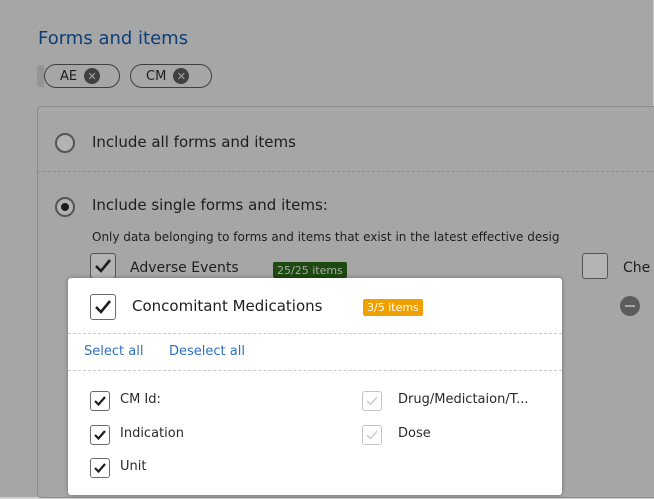 The width and height of the screenshot is (654, 499). Describe the element at coordinates (113, 38) in the screenshot. I see `section-title: Forms and items` at that location.